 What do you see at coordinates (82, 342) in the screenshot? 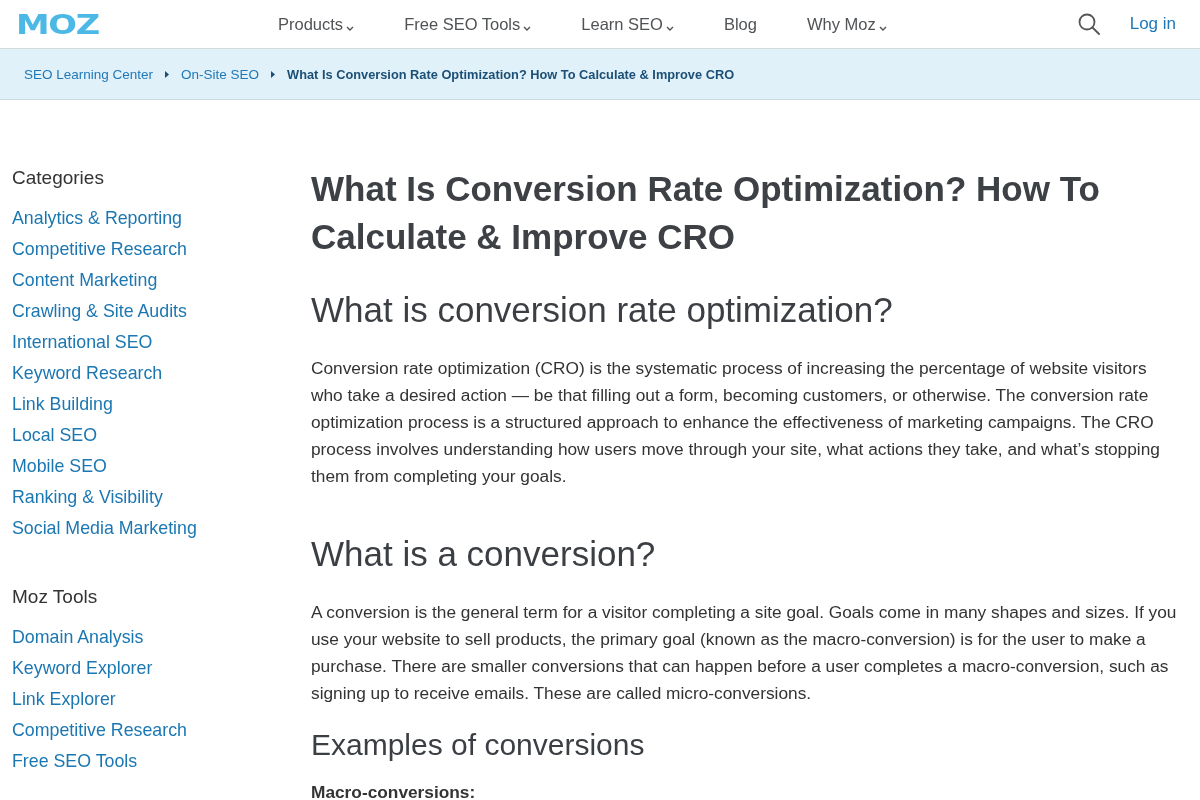
I see `sidebar-link: International SEO` at bounding box center [82, 342].